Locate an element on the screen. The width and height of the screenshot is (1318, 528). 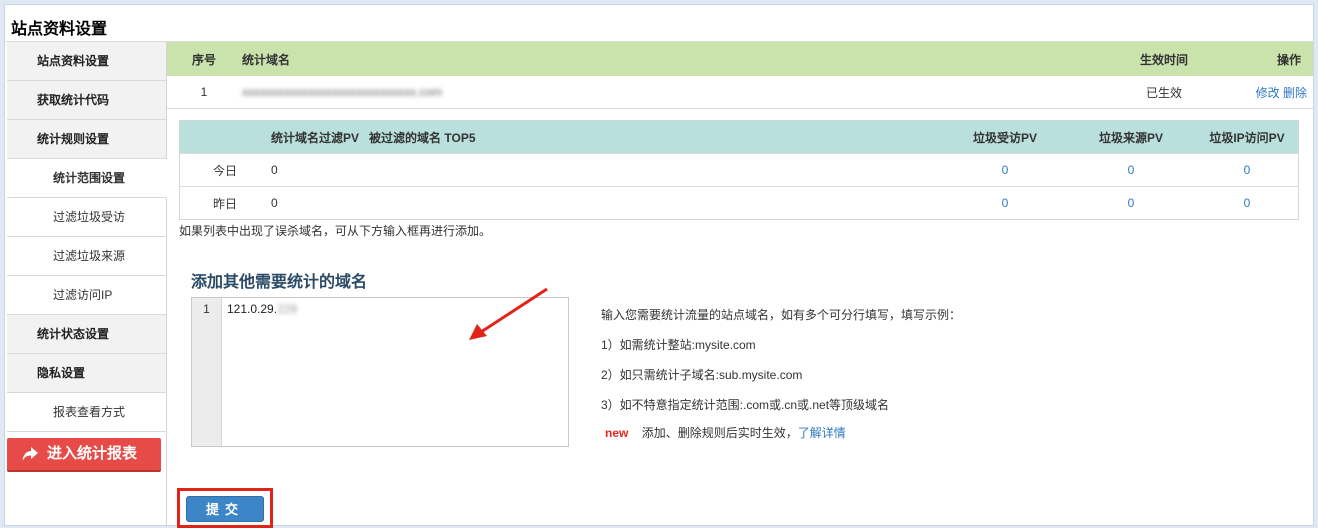
domain-table-header: 序号 统计域名 生效时间 操作 is located at coordinates (740, 59).